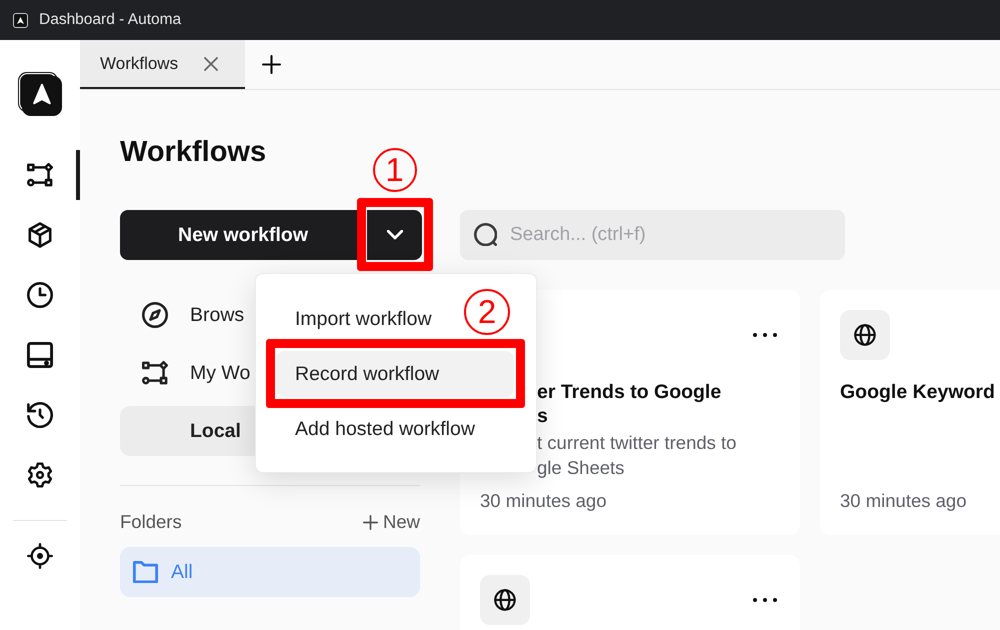 This screenshot has height=630, width=1000. I want to click on clock-icon, so click(40, 295).